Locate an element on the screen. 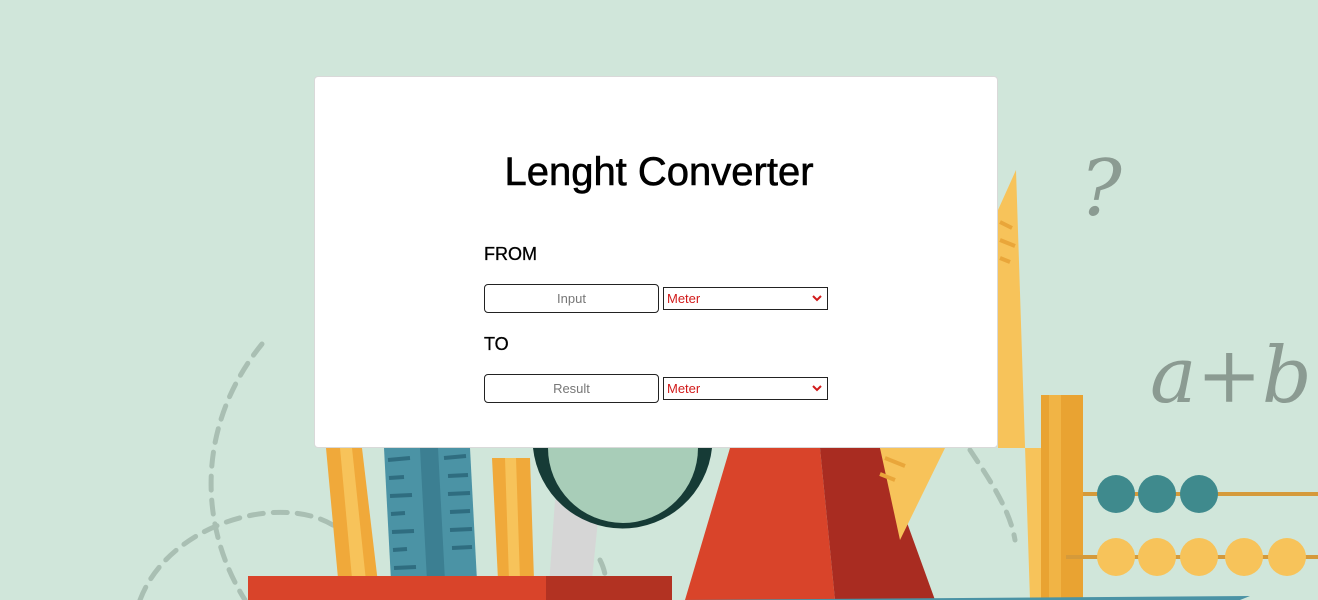  red-box-illustration is located at coordinates (460, 588).